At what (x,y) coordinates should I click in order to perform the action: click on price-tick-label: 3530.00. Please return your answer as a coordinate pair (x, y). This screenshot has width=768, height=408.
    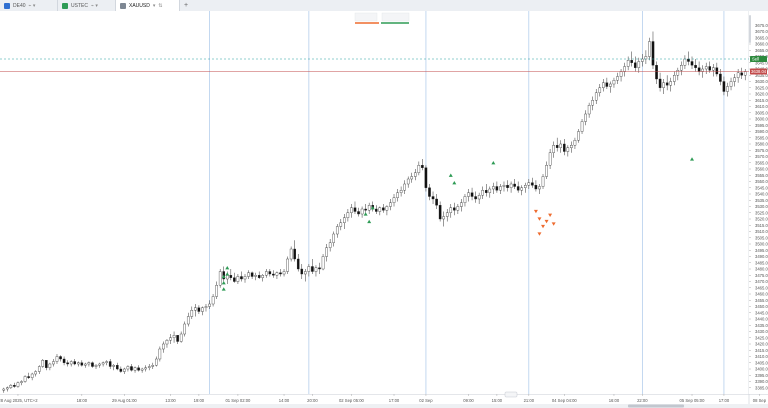
    Looking at the image, I should click on (761, 206).